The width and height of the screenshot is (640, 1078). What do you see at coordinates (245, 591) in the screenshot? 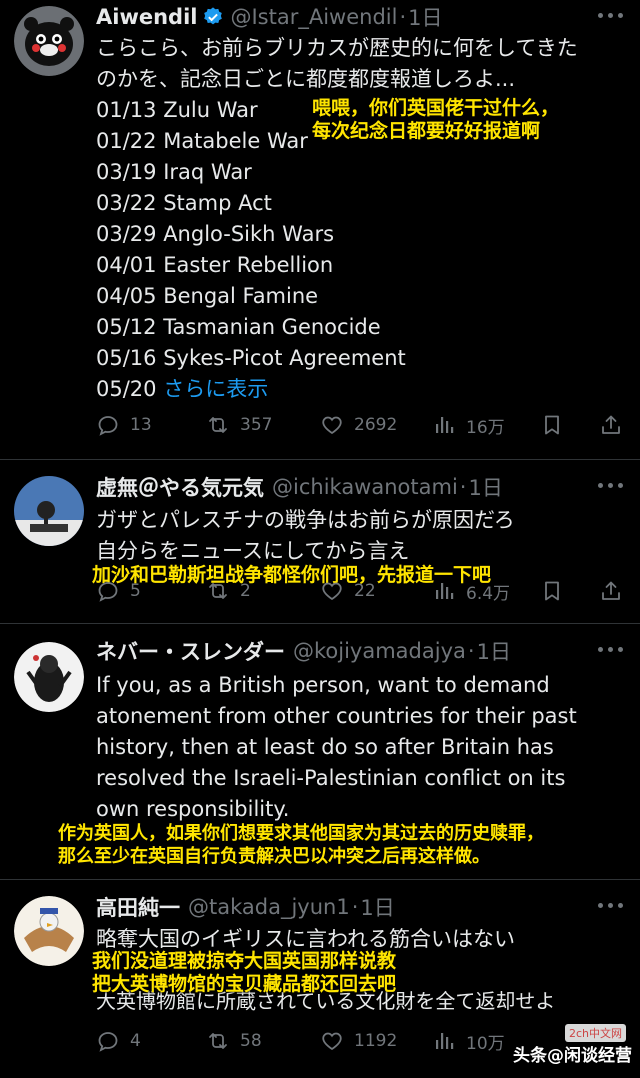
I see `retweet-count: 2` at bounding box center [245, 591].